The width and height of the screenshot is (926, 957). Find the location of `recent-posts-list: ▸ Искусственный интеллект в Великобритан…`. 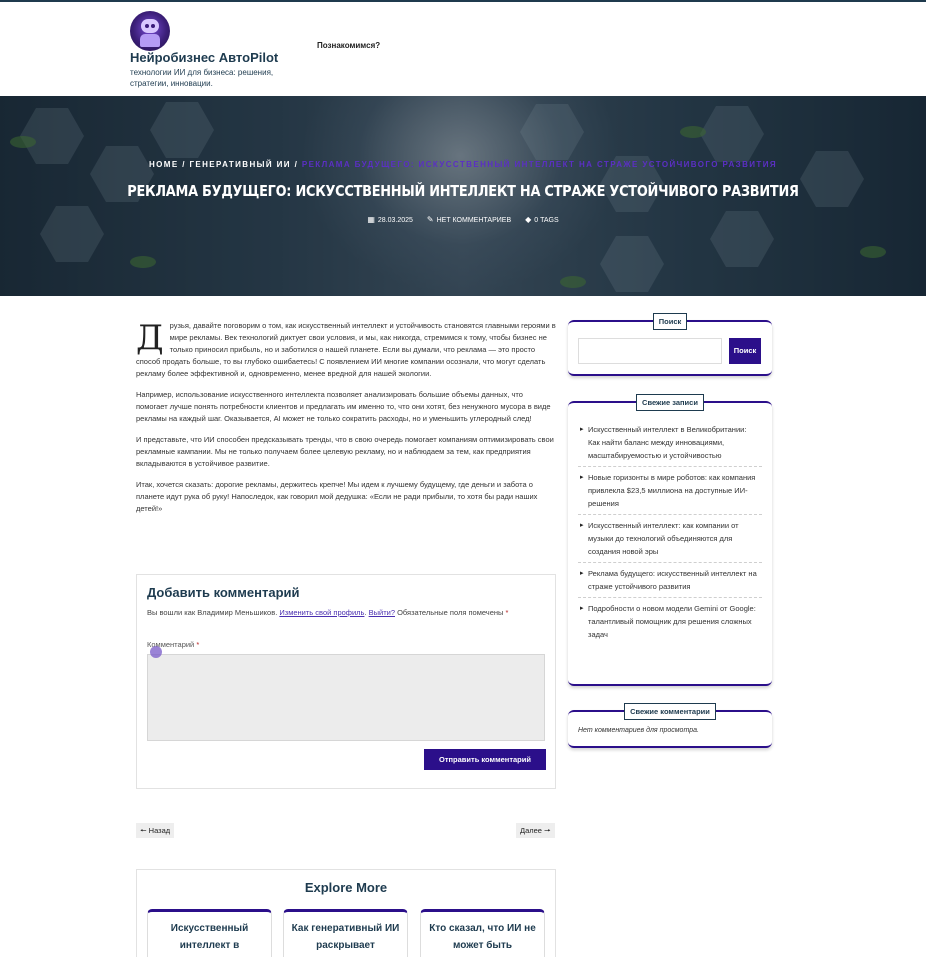

recent-posts-list: ▸ Искусственный интеллект в Великобритан… is located at coordinates (670, 532).